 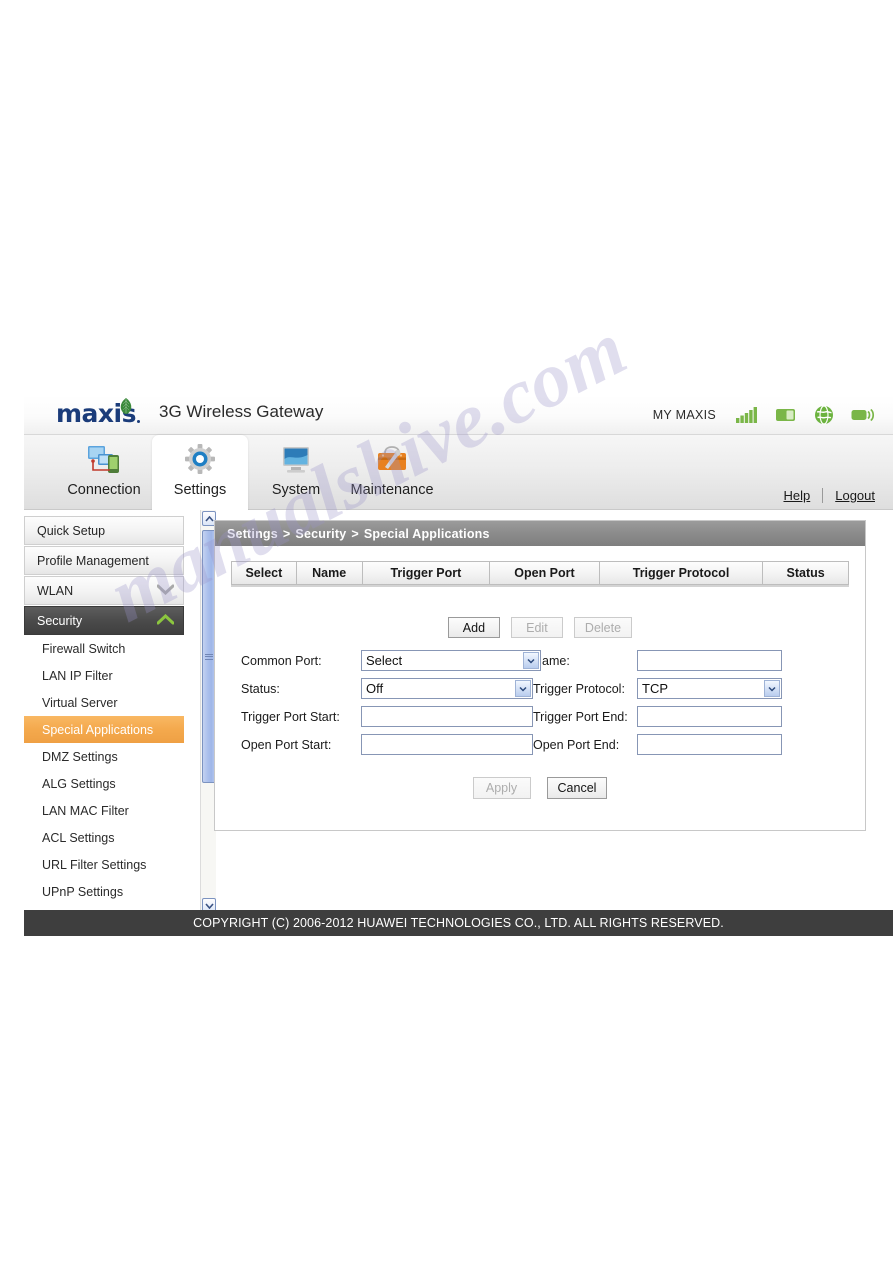 What do you see at coordinates (55, 590) in the screenshot?
I see `sidebar-item-label: WLAN` at bounding box center [55, 590].